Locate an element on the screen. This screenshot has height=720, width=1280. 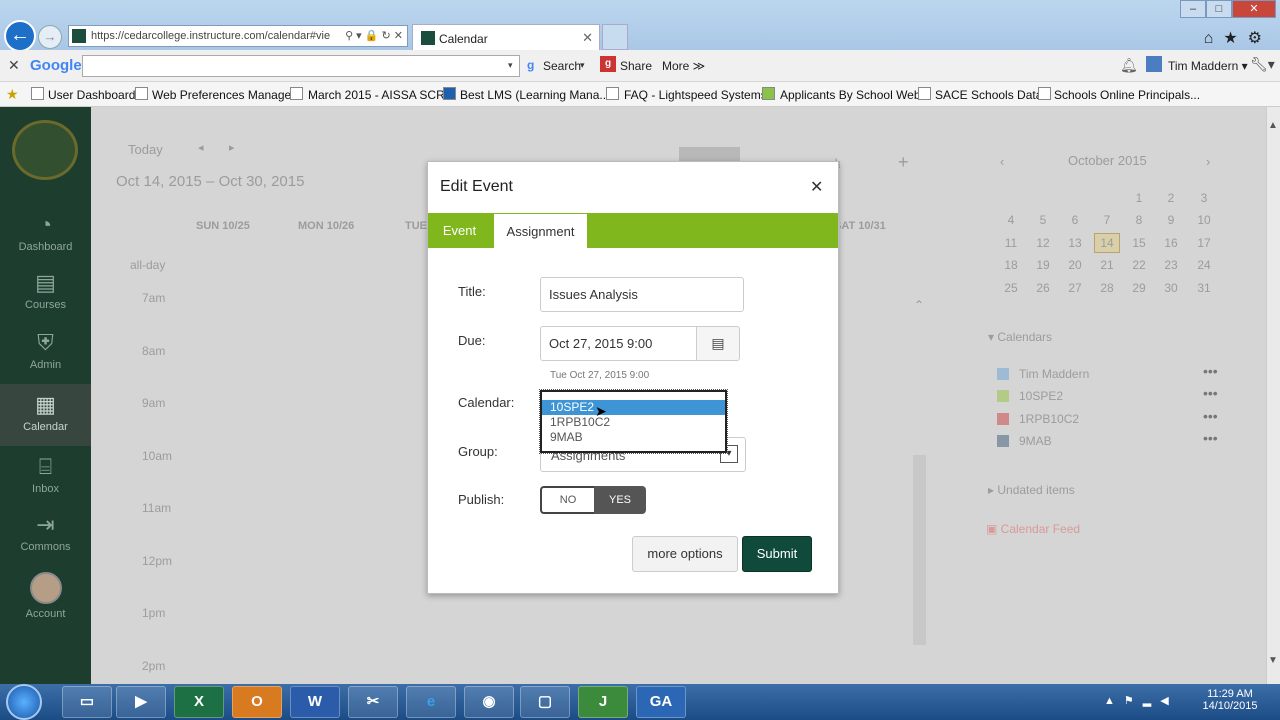
mini-calendar-day: 17 is located at coordinates (1204, 243).